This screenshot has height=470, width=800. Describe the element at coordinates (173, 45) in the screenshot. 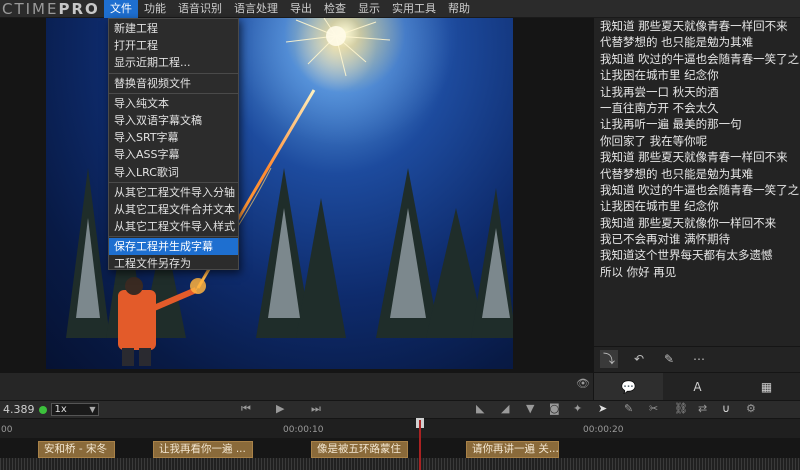

I see `file-menu-item: 打开工程` at that location.